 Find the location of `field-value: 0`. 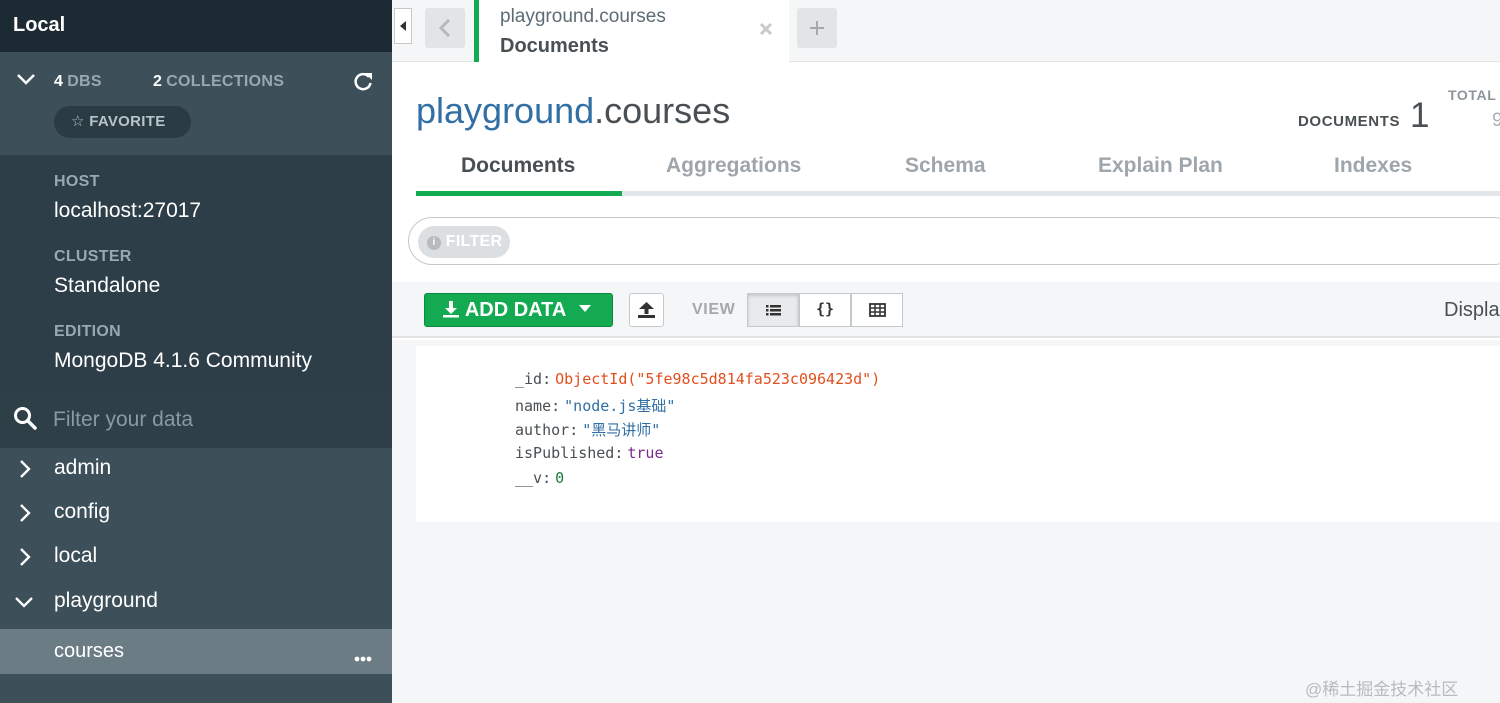

field-value: 0 is located at coordinates (559, 478).